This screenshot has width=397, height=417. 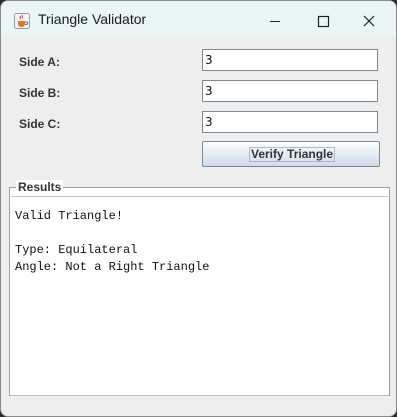 I want to click on side-c-input: 3, so click(x=290, y=122).